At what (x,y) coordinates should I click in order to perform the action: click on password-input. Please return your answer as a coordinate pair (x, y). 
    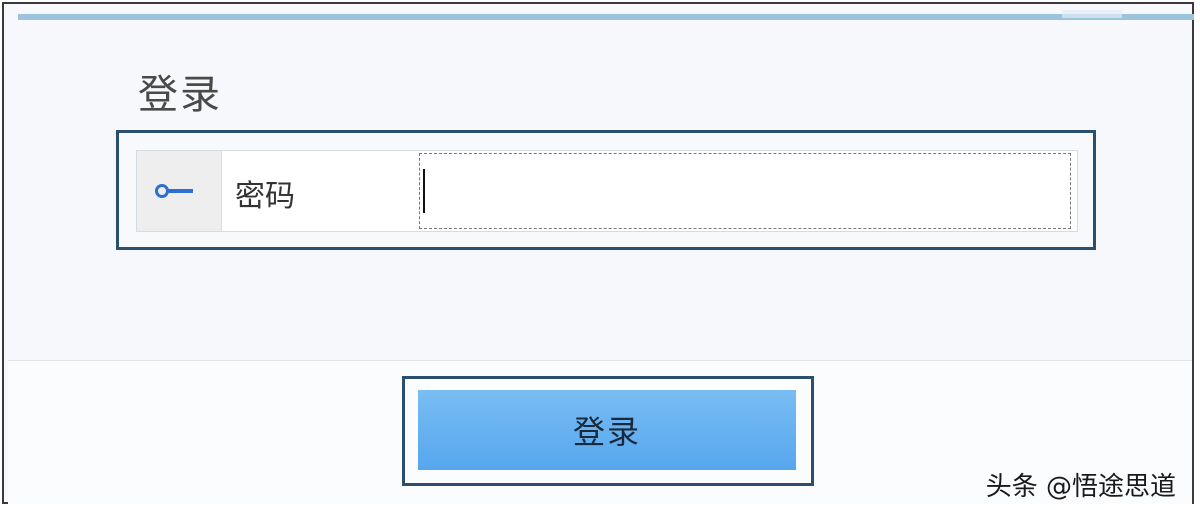
    Looking at the image, I should click on (745, 191).